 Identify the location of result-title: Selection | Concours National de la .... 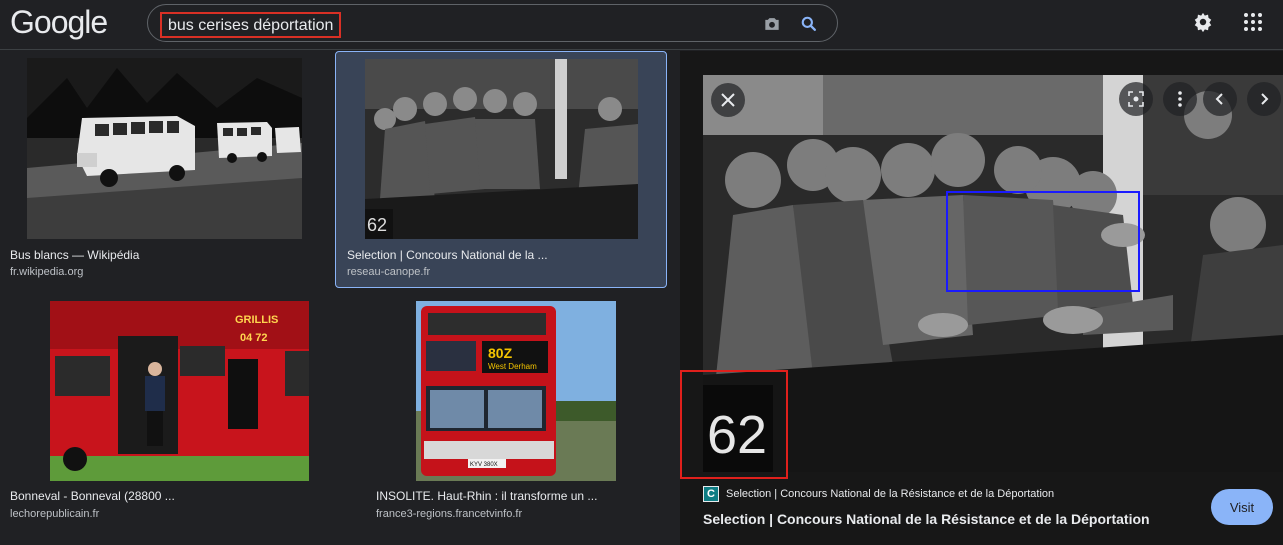
(447, 255).